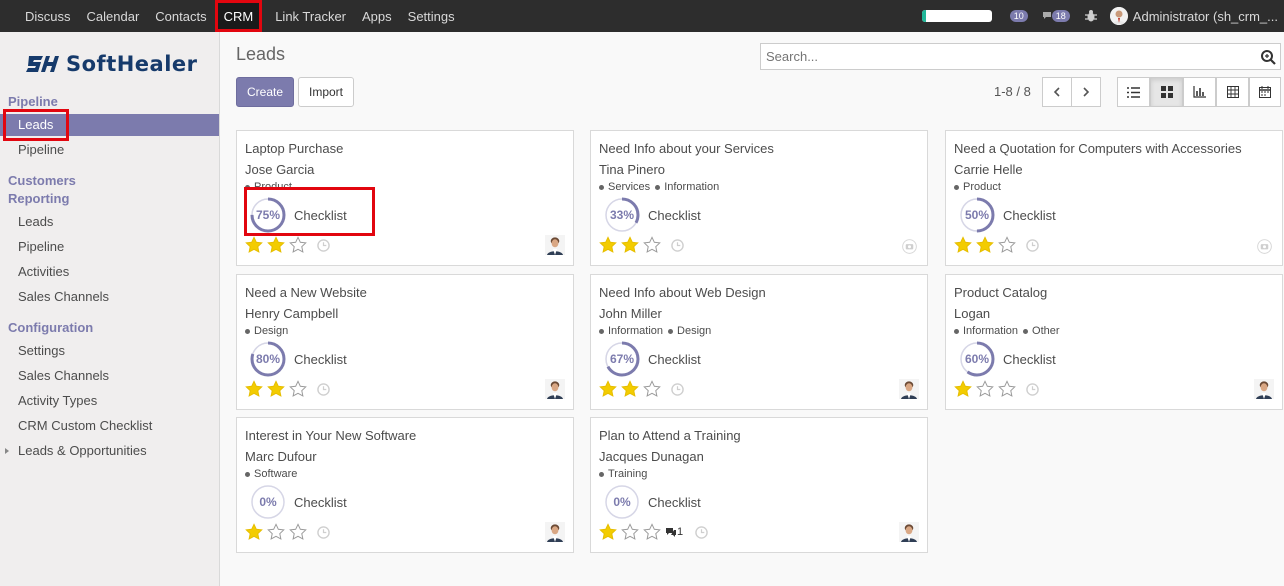 This screenshot has height=586, width=1284. Describe the element at coordinates (1268, 57) in the screenshot. I see `search-icon` at that location.